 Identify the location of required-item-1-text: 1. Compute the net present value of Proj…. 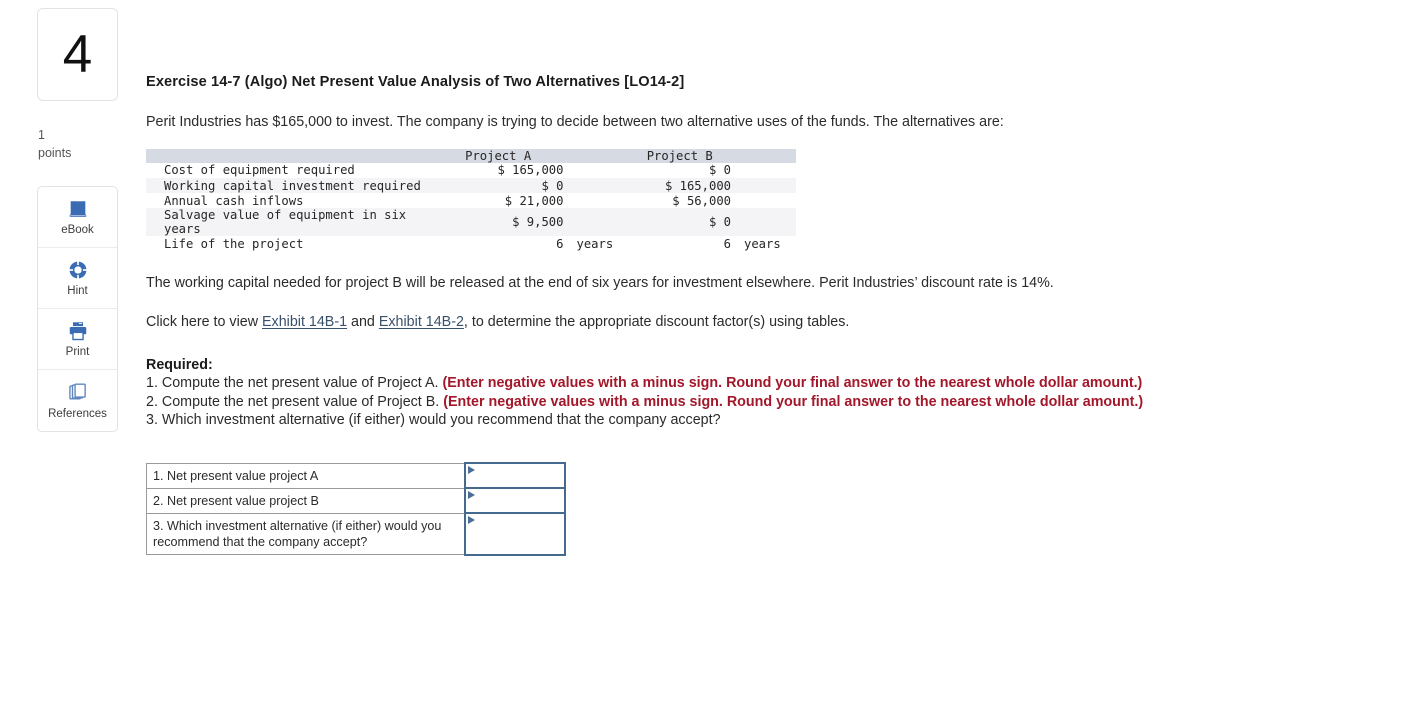
(294, 383).